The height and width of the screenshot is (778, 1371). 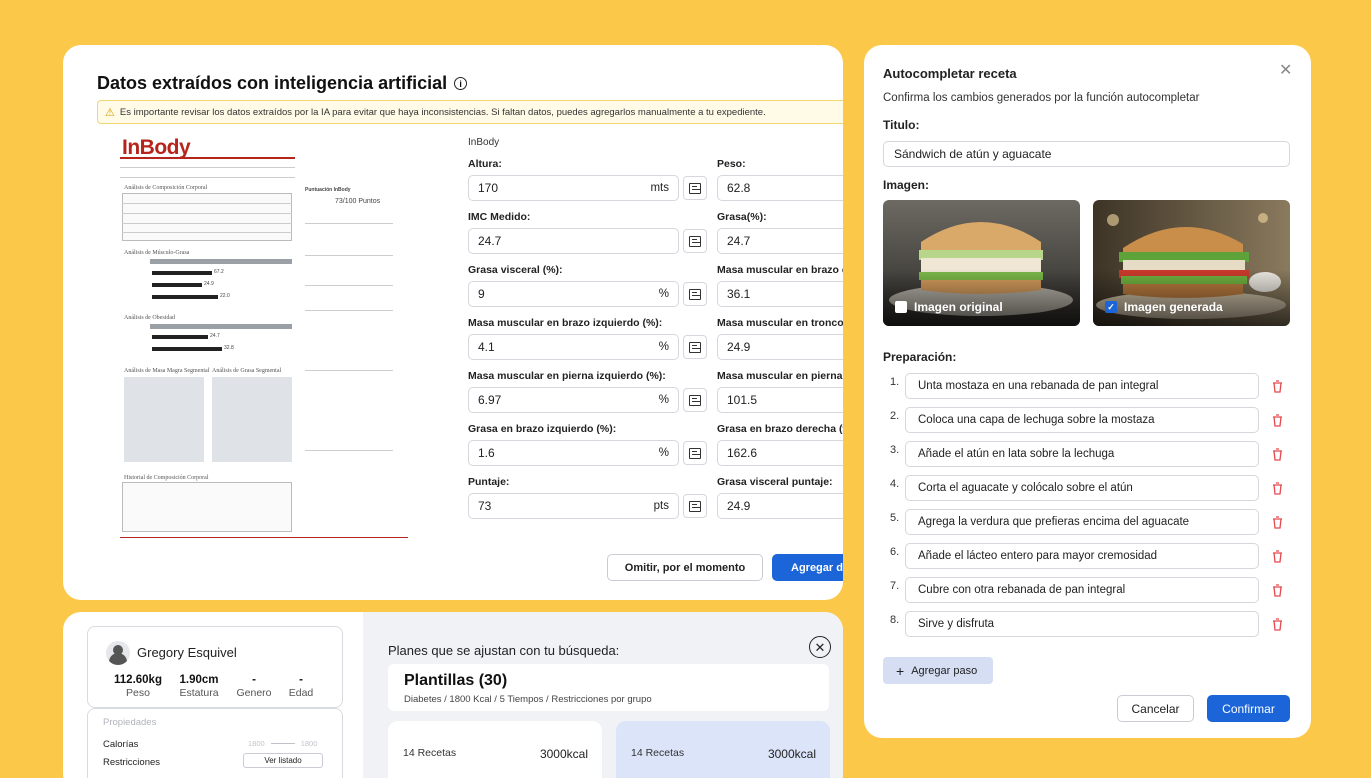 I want to click on add-data-button: Agregar datos, so click(x=807, y=567).